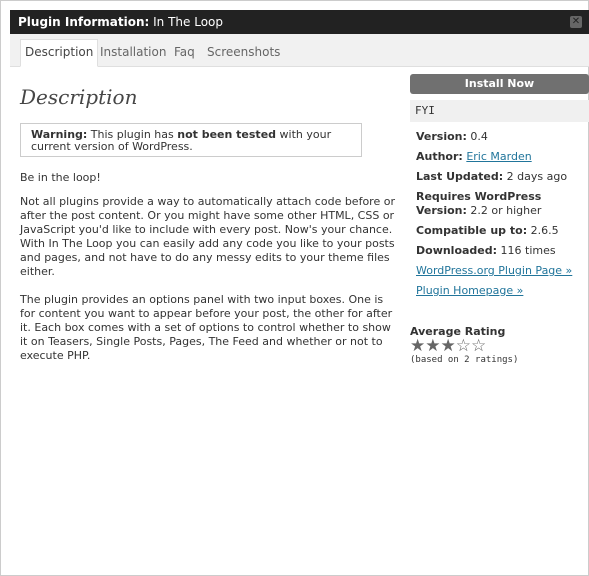 This screenshot has width=589, height=576. I want to click on compatible-label: Compatible up to:, so click(472, 230).